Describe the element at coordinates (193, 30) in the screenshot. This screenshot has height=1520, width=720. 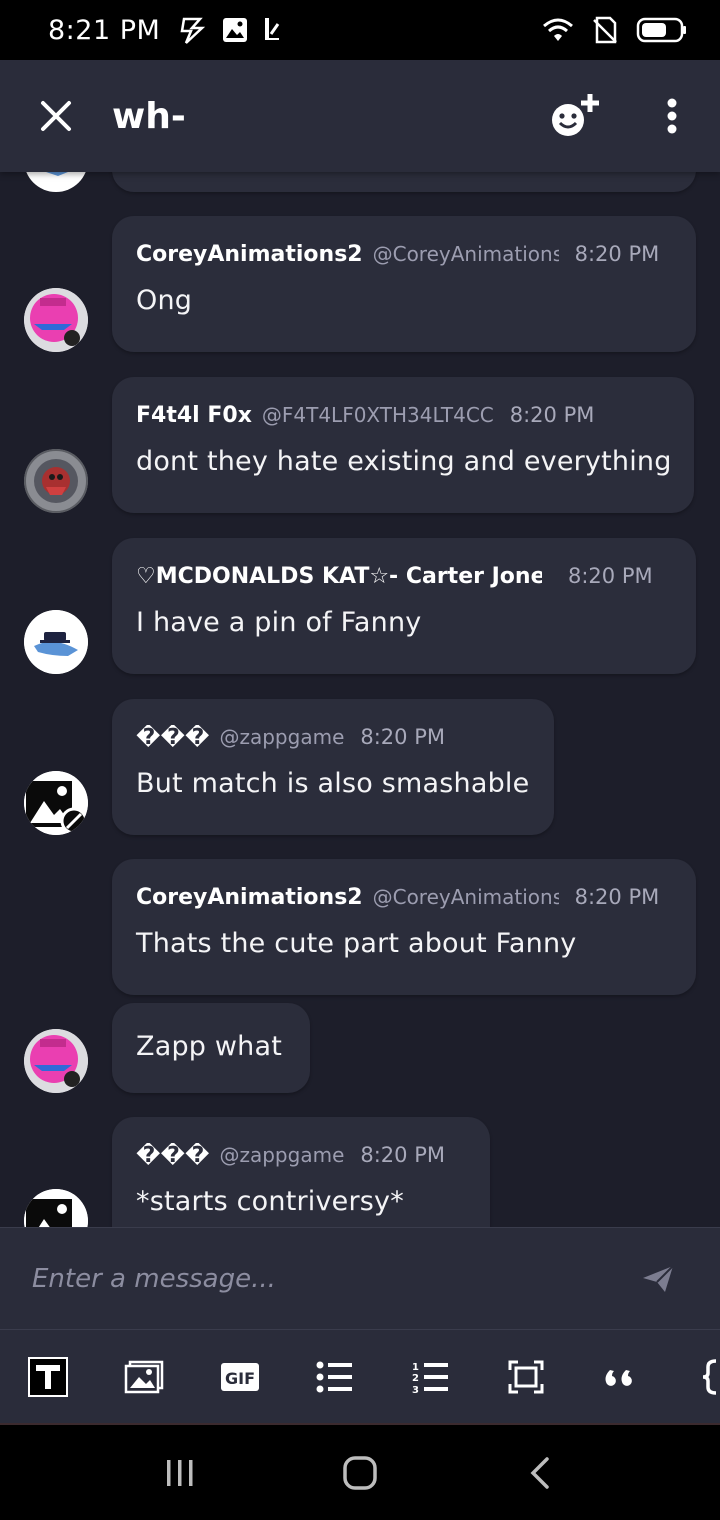
I see `flash-notification-icon` at that location.